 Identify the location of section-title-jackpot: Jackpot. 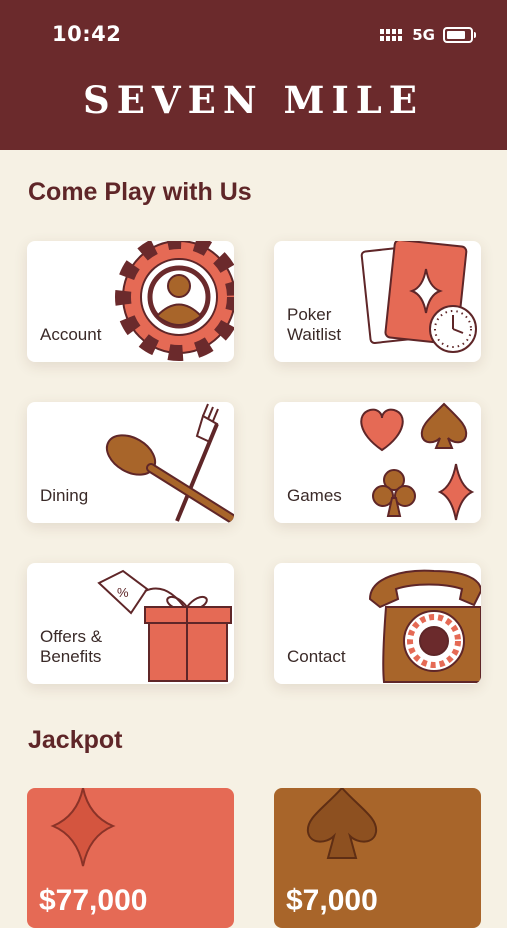
(75, 740).